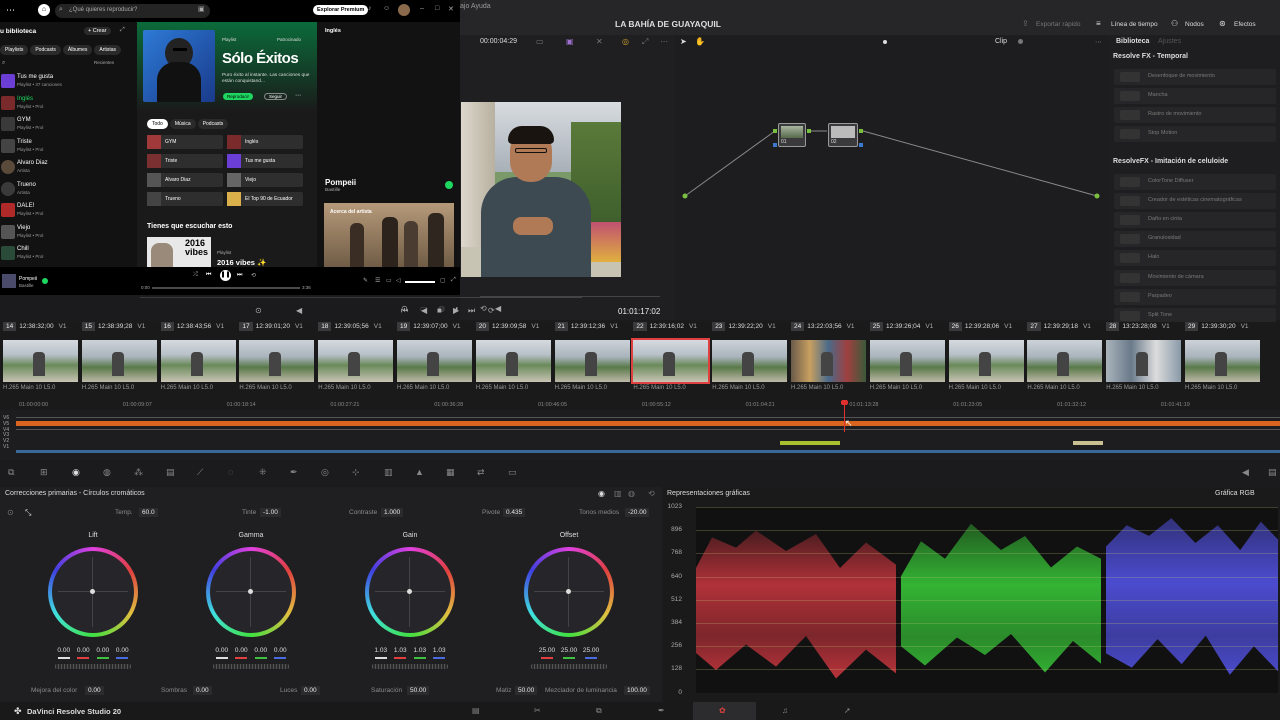 This screenshot has height=720, width=1280. I want to click on fx-item: Parpadeo, so click(1195, 296).